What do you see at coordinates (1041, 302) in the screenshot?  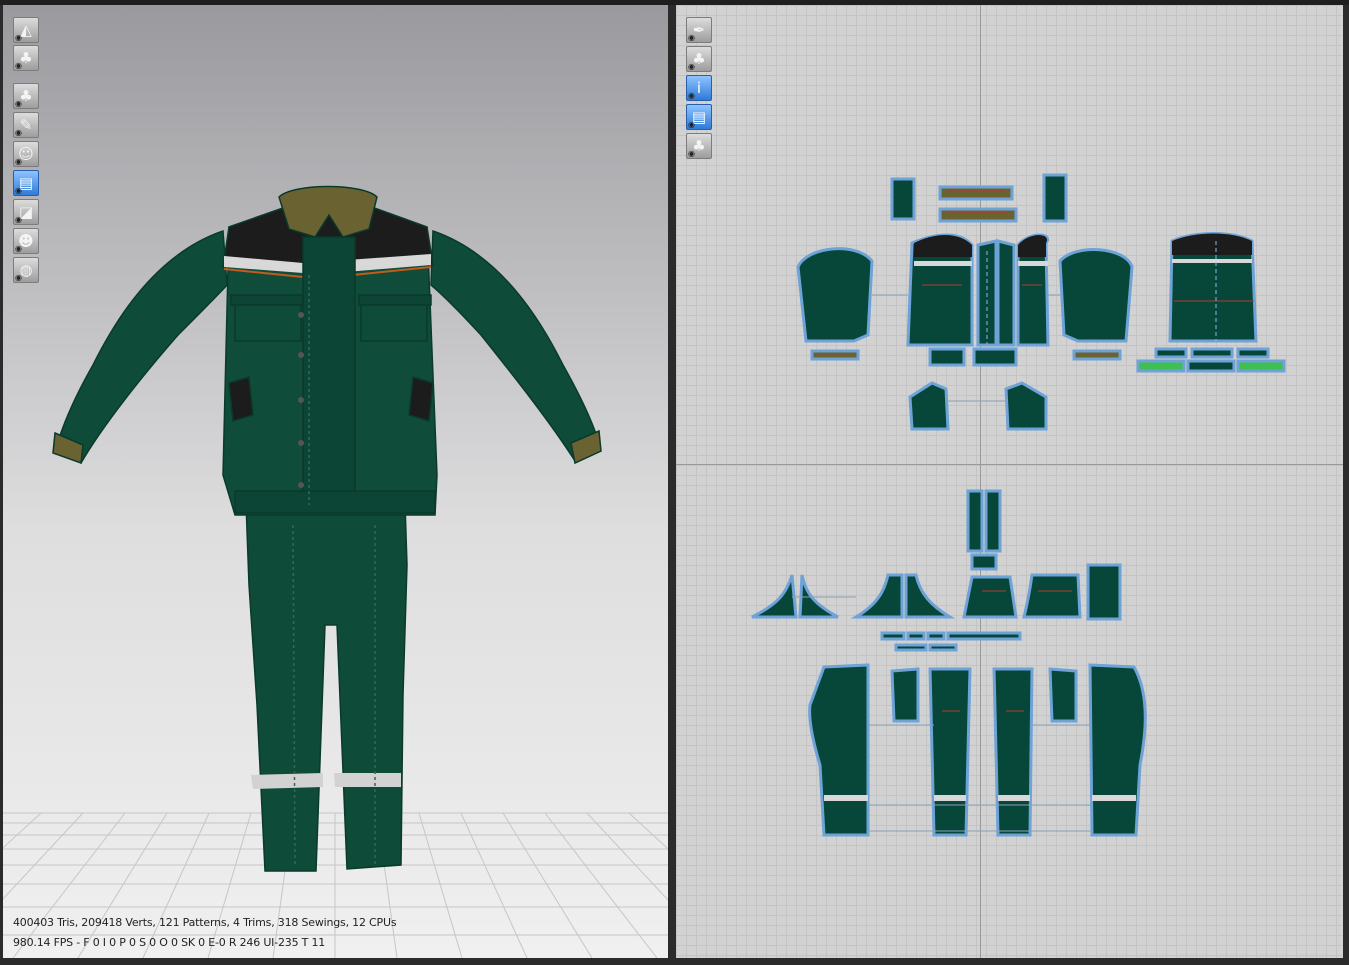 I see `jacket-patterns` at bounding box center [1041, 302].